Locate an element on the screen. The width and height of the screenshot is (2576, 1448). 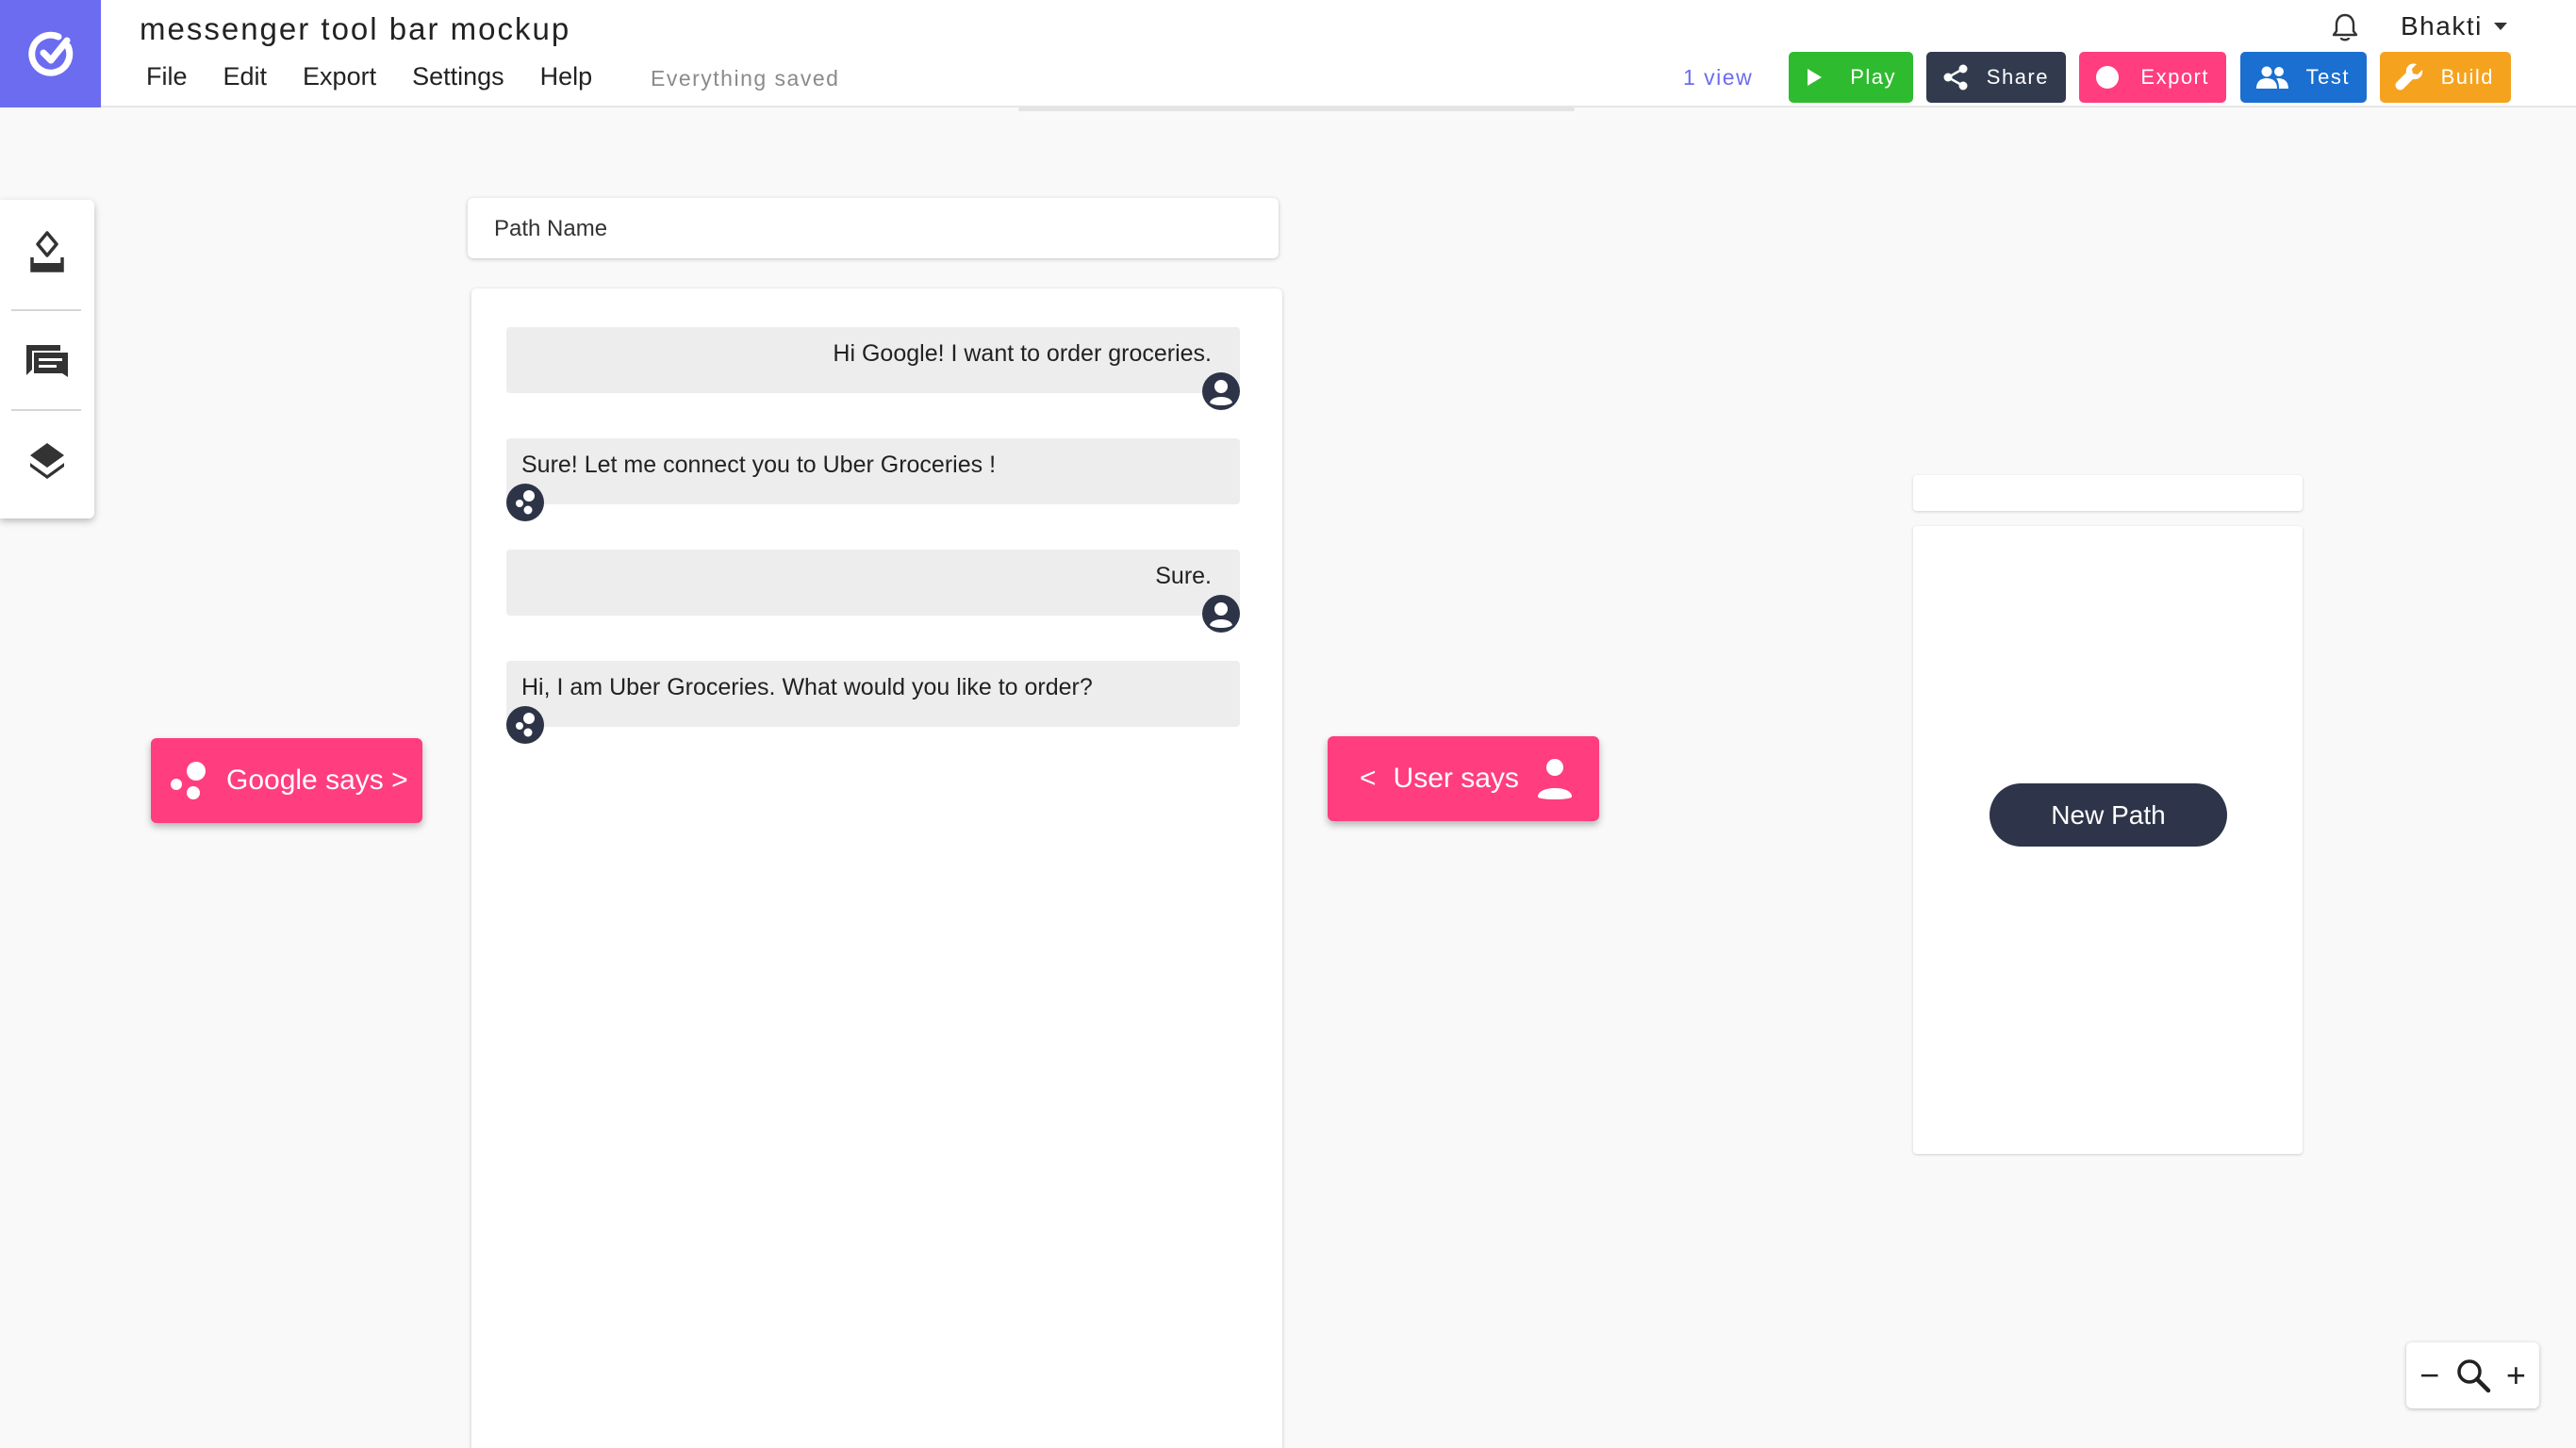
message-user: Hi Google! I want to order groceries. is located at coordinates (873, 360).